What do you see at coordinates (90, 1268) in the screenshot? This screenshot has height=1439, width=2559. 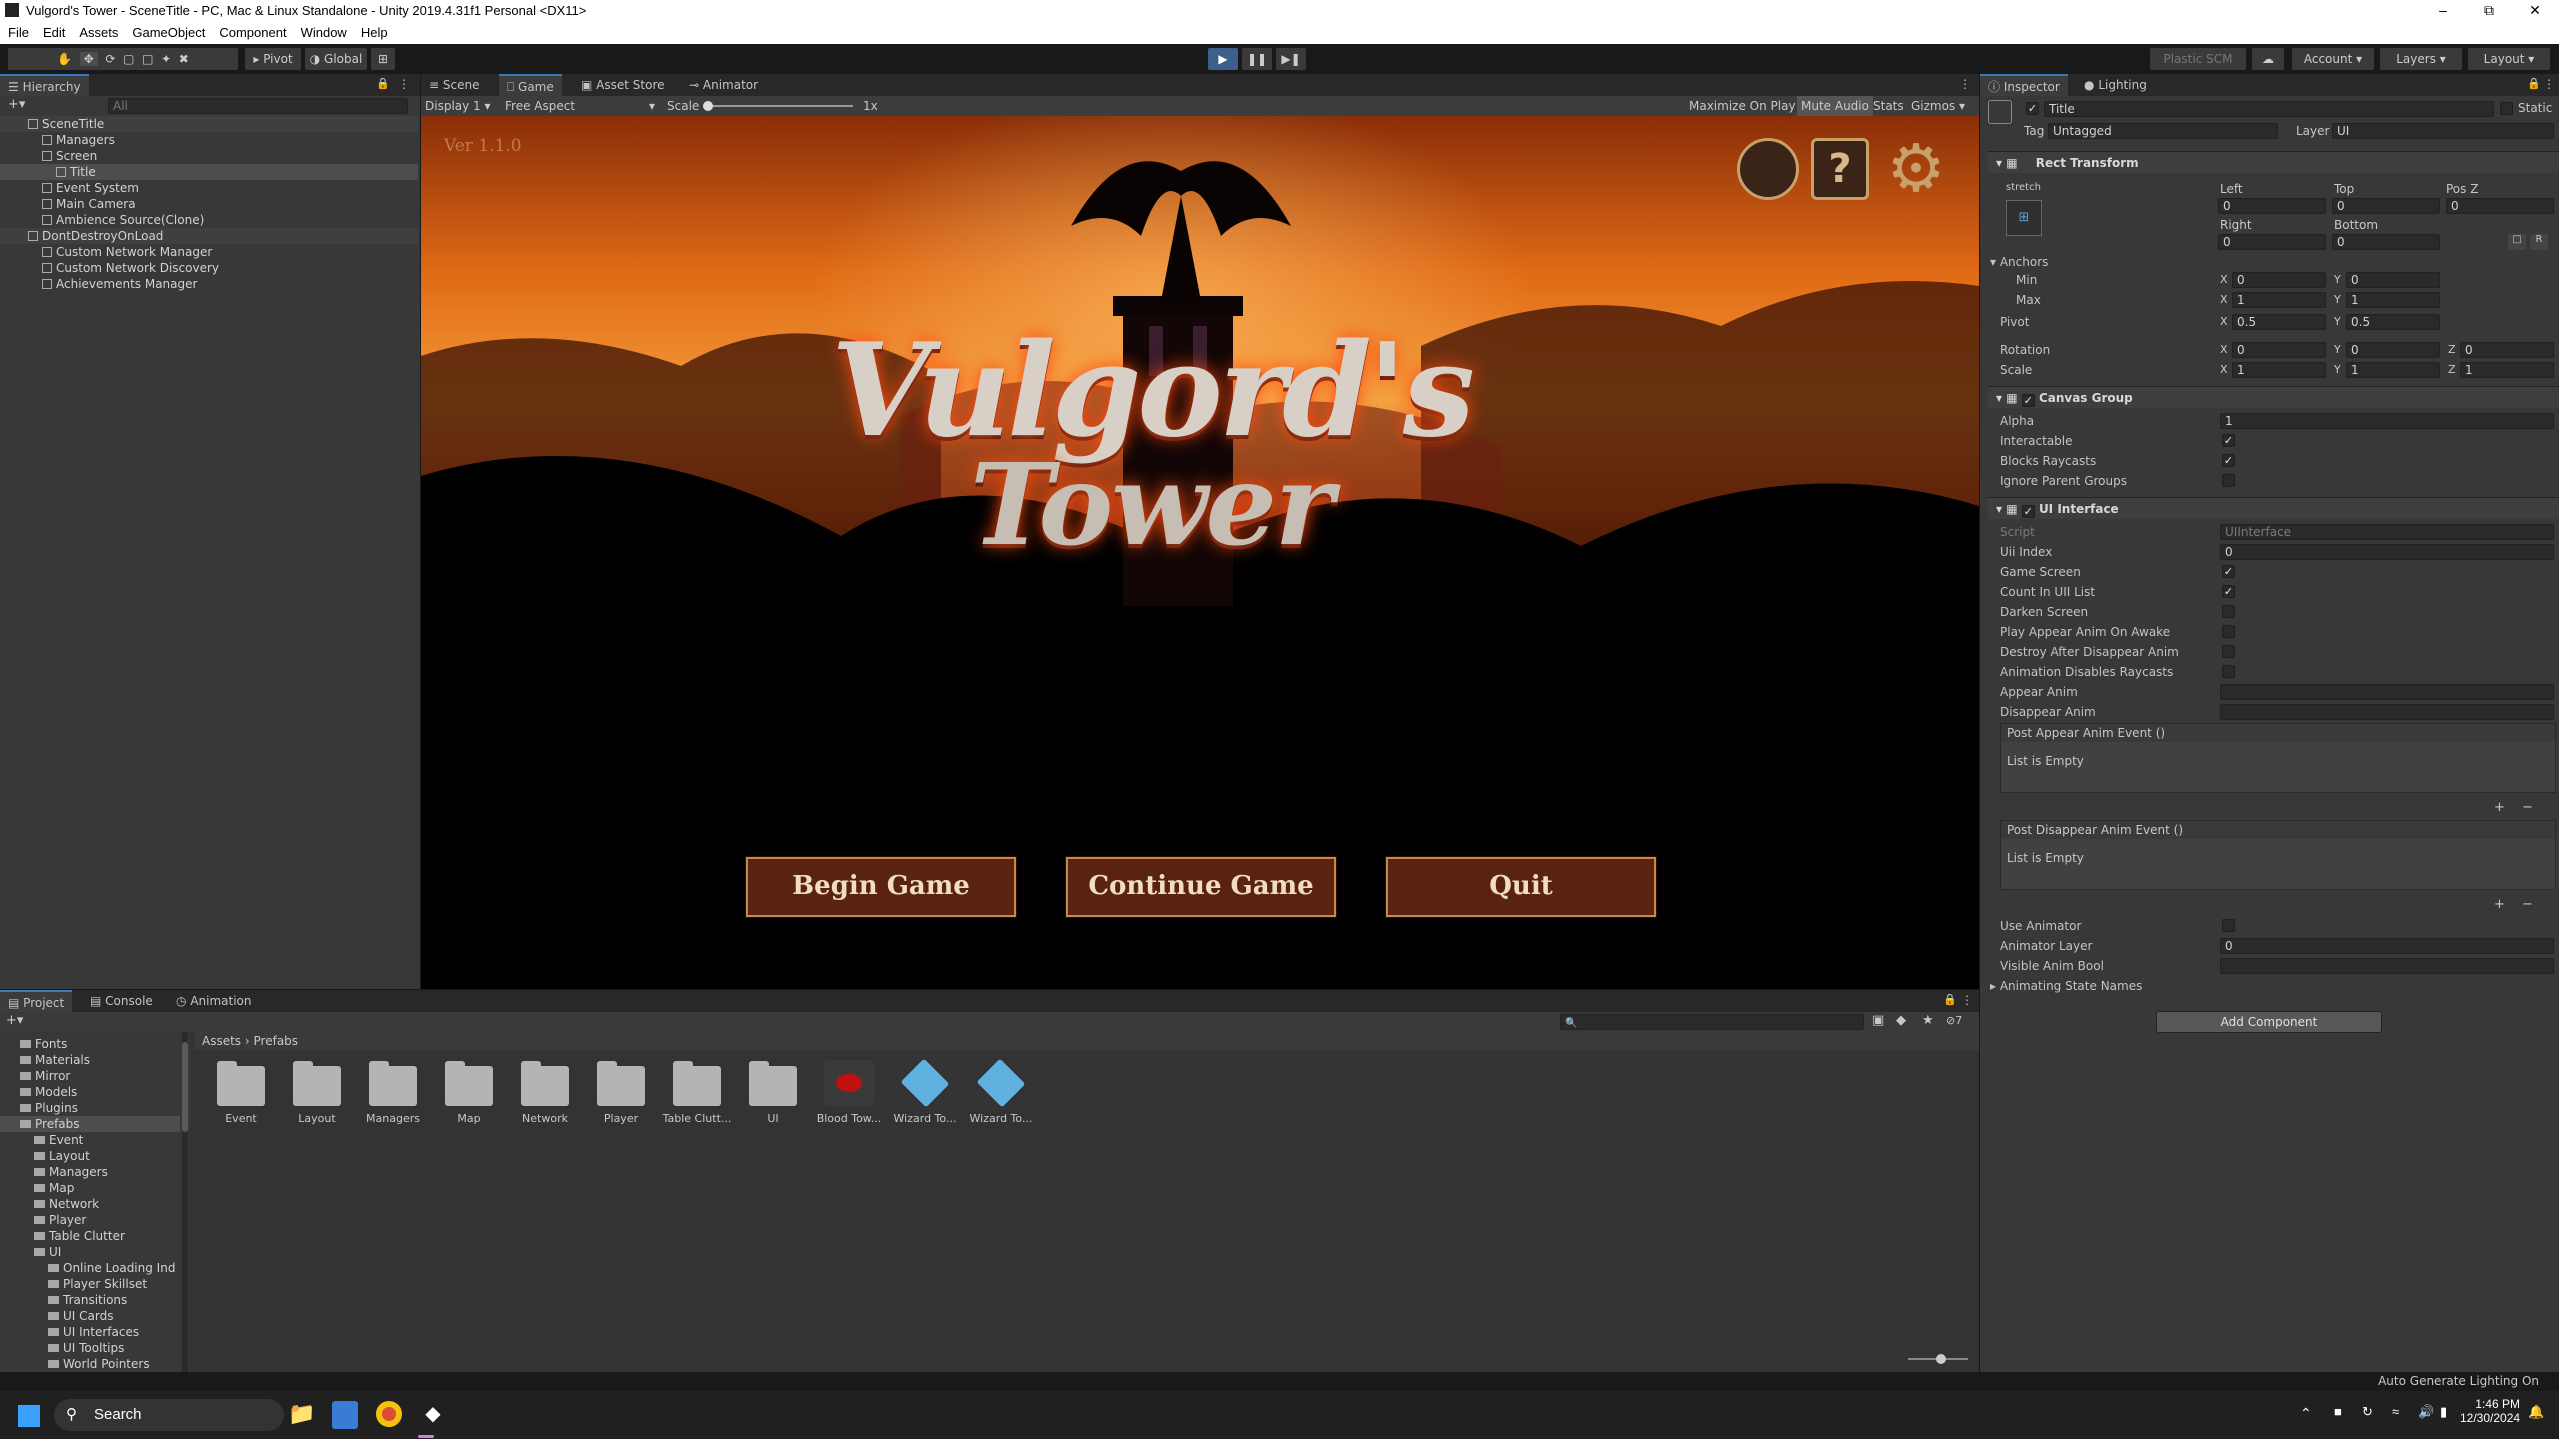 I see `project-tree-item: Online Loading Ind` at bounding box center [90, 1268].